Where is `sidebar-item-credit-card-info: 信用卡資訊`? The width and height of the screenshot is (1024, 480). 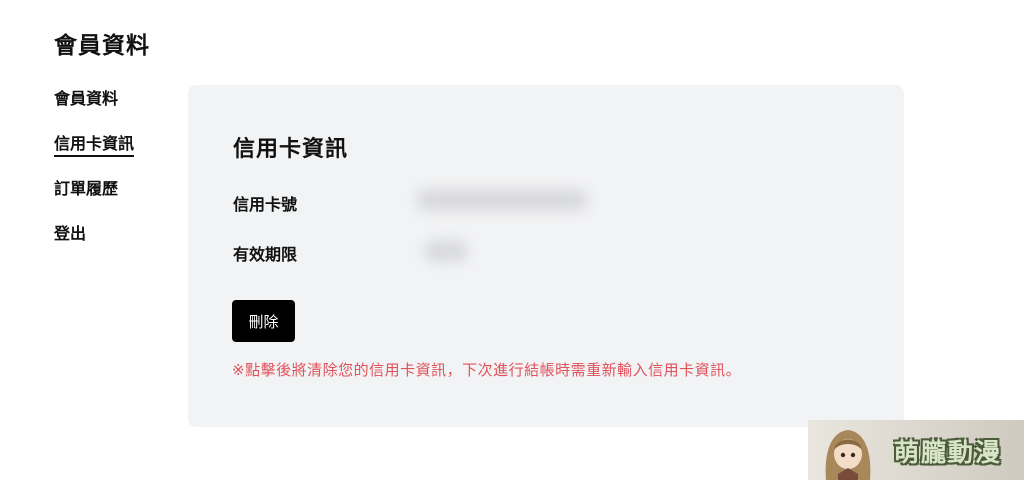
sidebar-item-credit-card-info: 信用卡資訊 is located at coordinates (94, 145).